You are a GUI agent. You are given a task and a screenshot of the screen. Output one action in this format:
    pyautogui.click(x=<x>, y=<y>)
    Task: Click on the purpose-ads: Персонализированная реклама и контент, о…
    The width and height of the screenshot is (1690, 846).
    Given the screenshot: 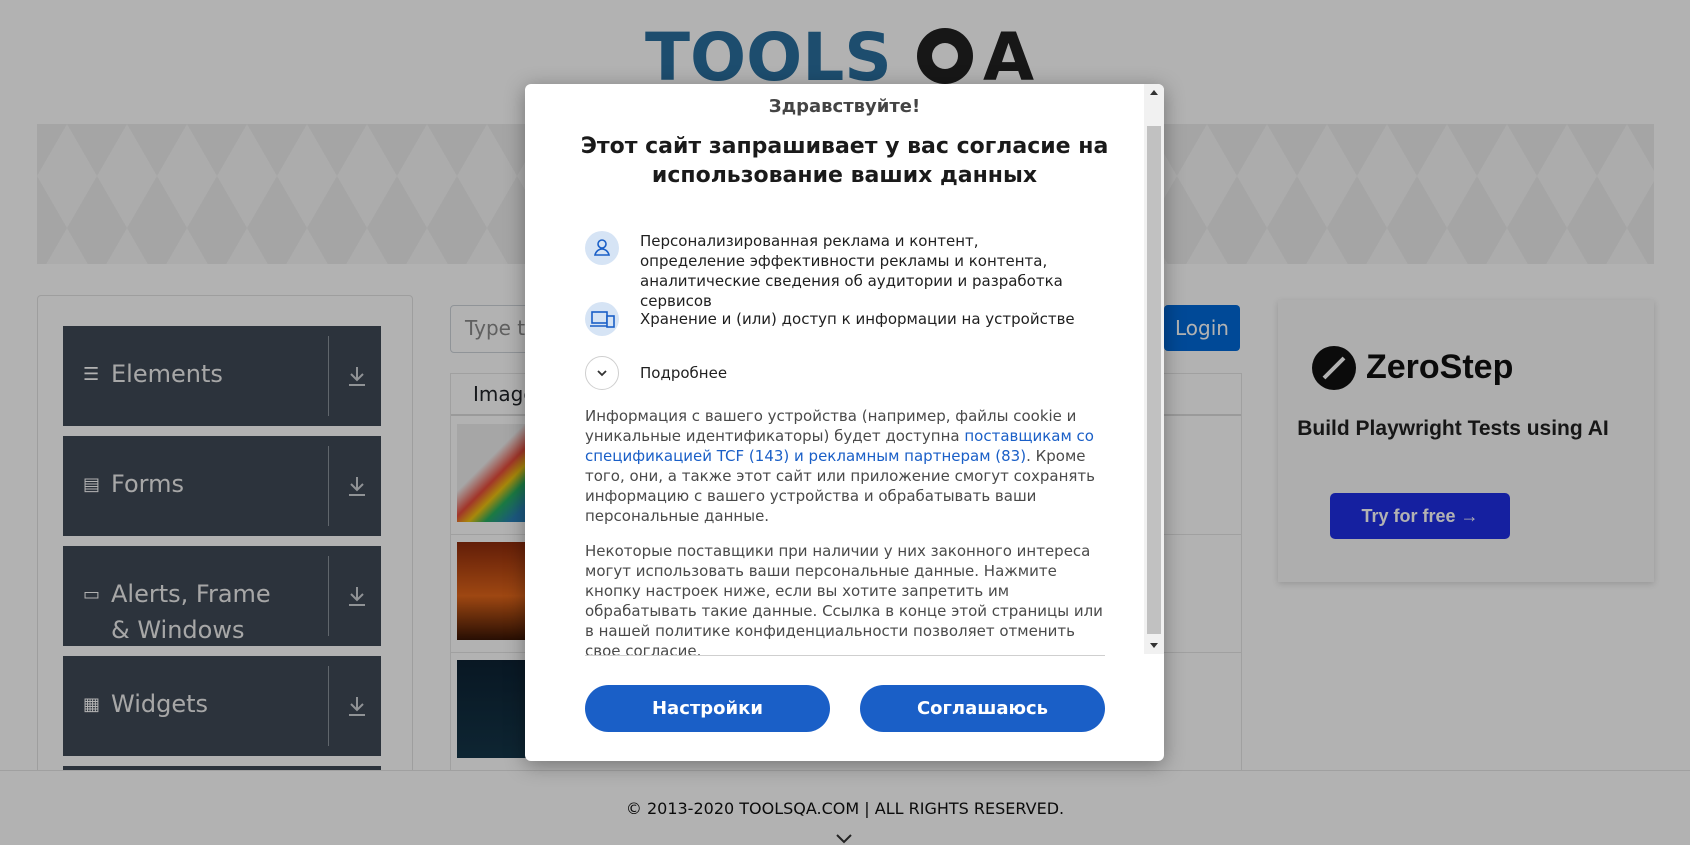 What is the action you would take?
    pyautogui.click(x=845, y=270)
    